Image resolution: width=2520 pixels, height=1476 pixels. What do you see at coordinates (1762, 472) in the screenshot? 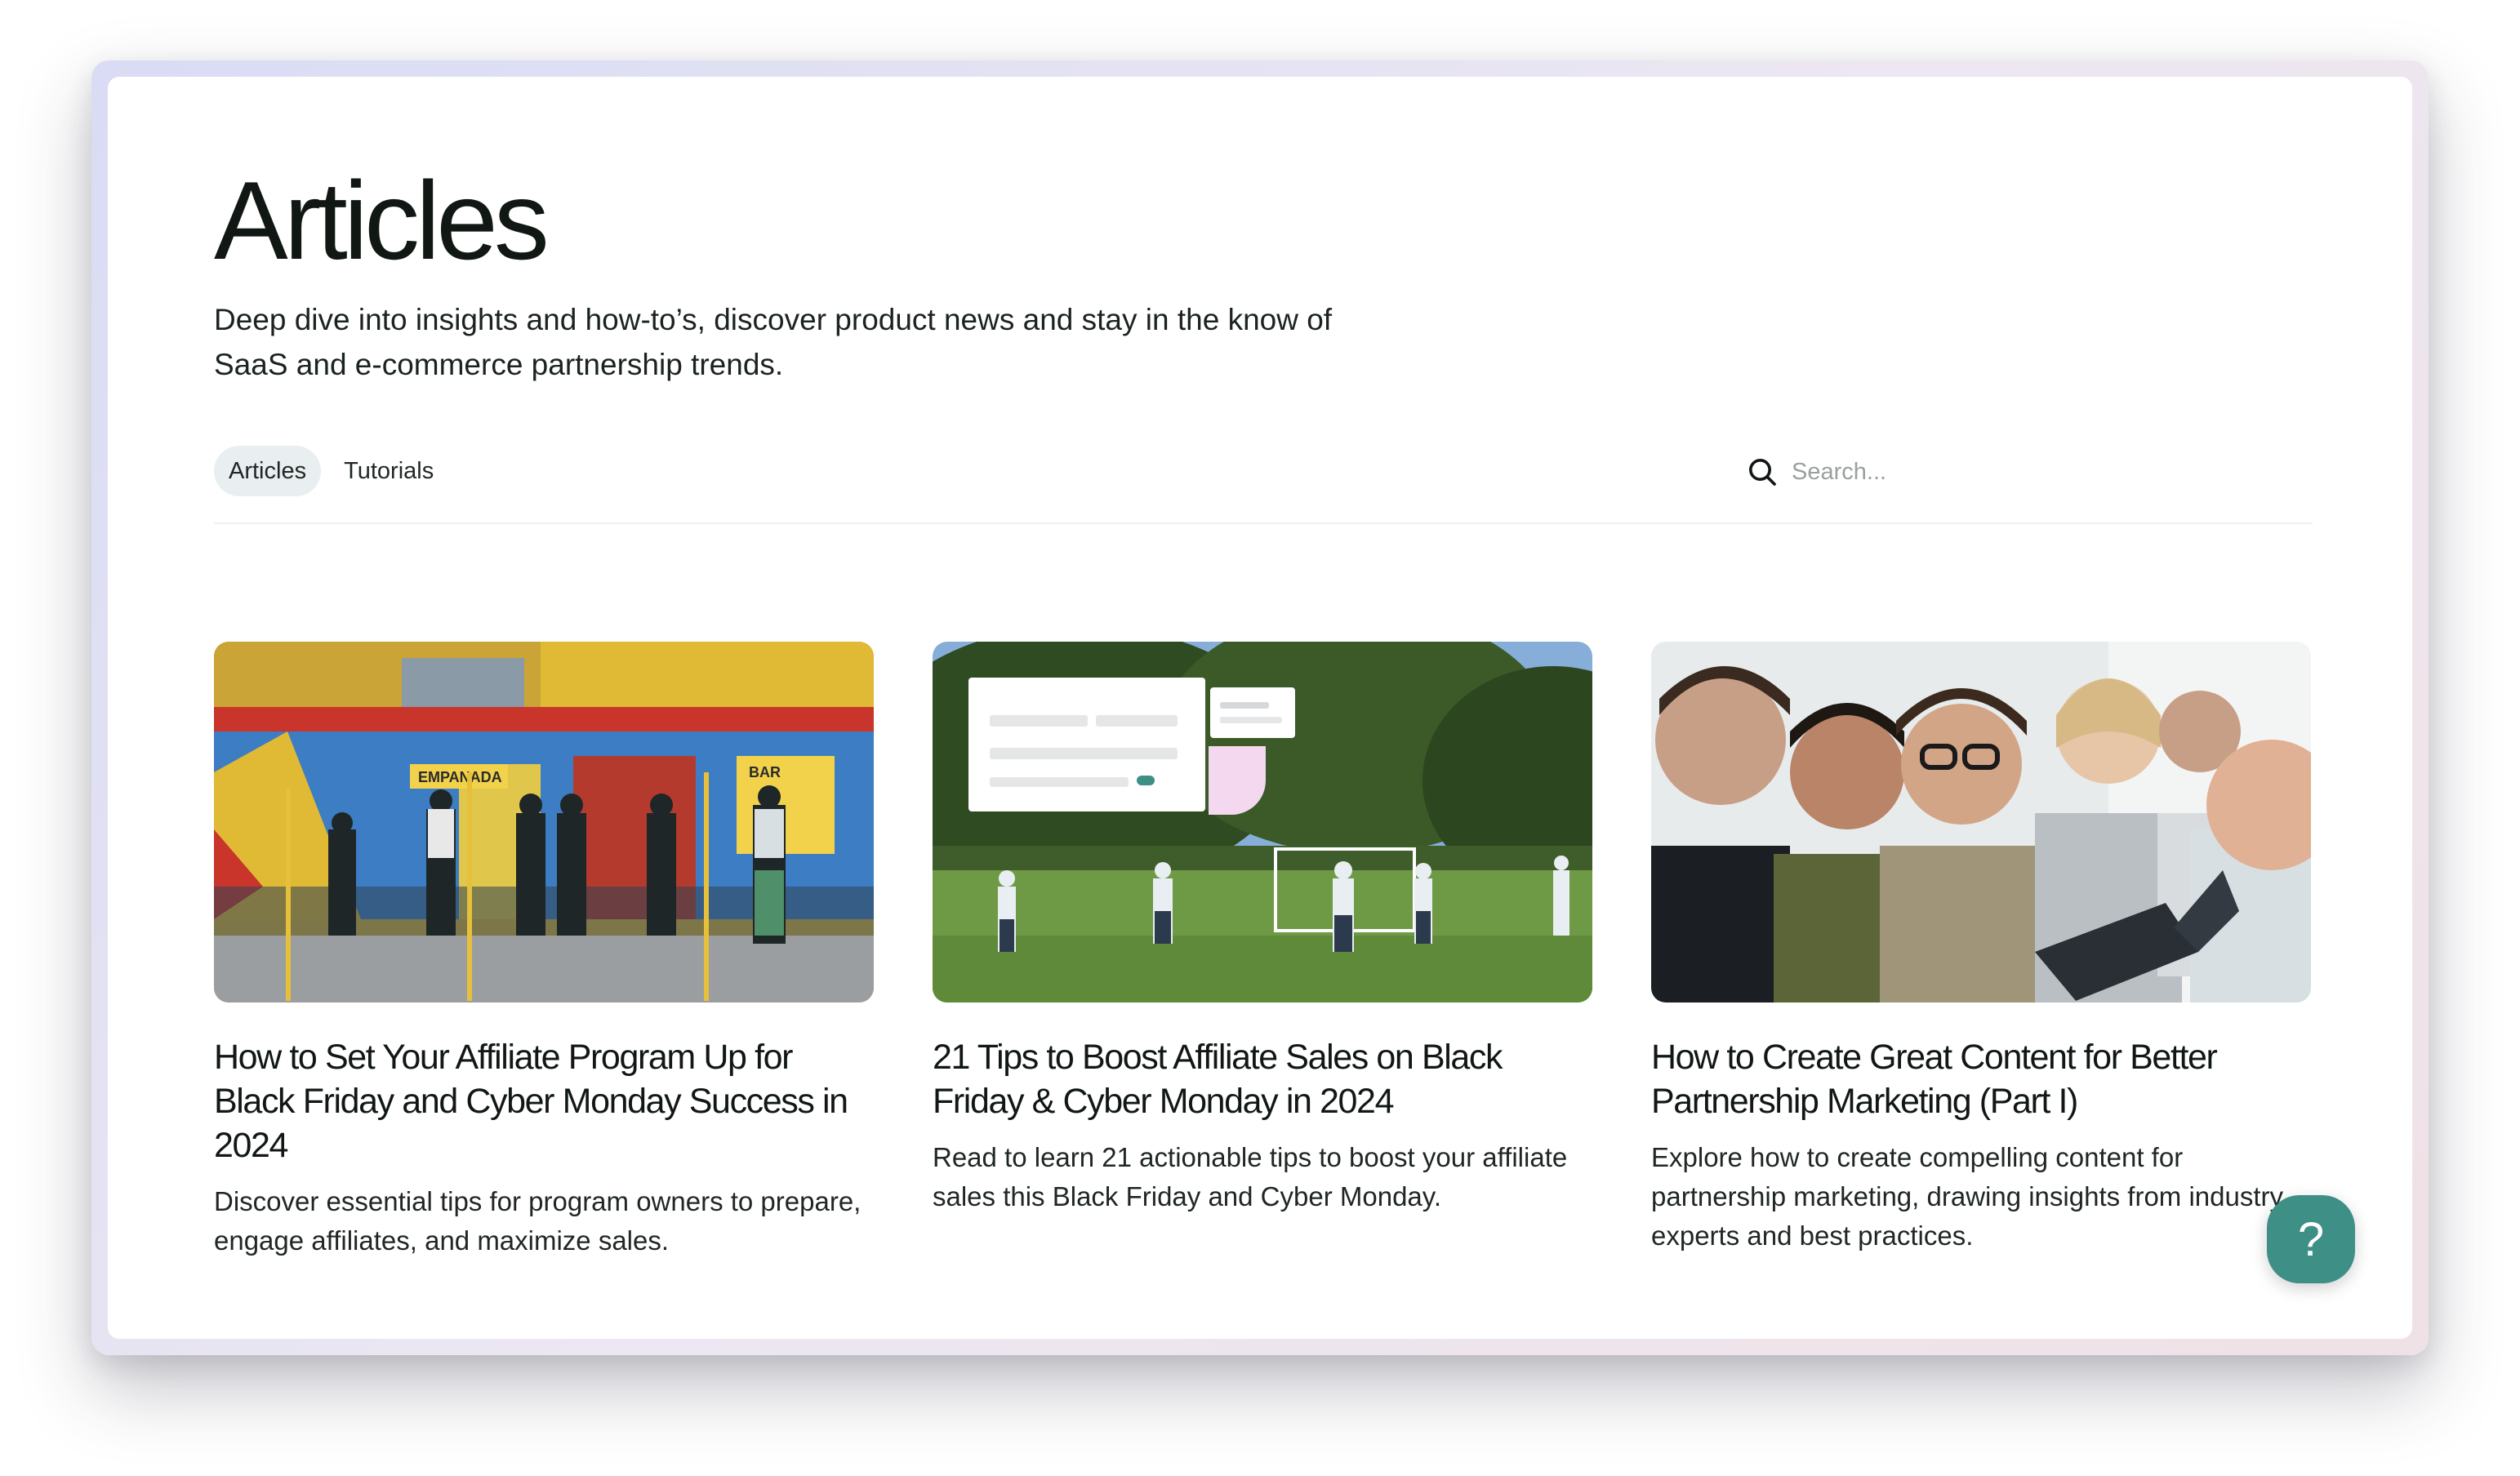
I see `search-icon` at bounding box center [1762, 472].